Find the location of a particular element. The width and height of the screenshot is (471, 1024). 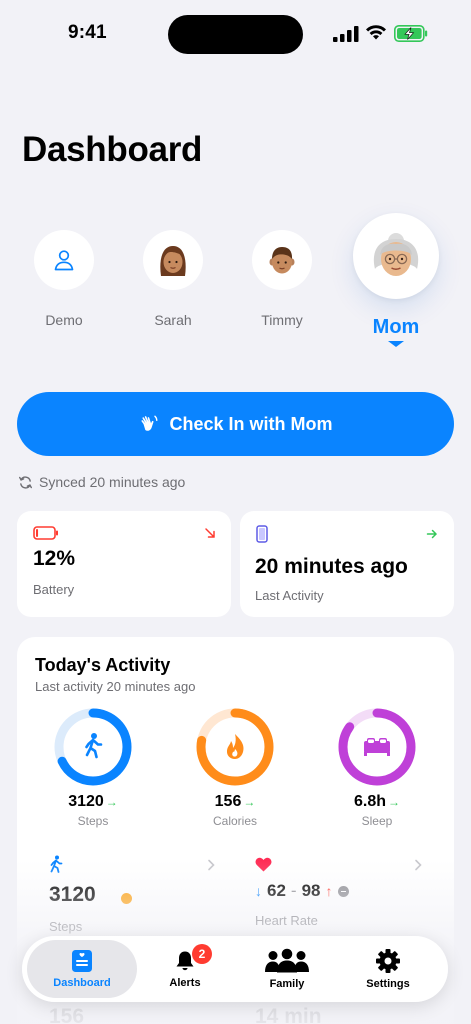

woman-avatar-icon is located at coordinates (173, 261).